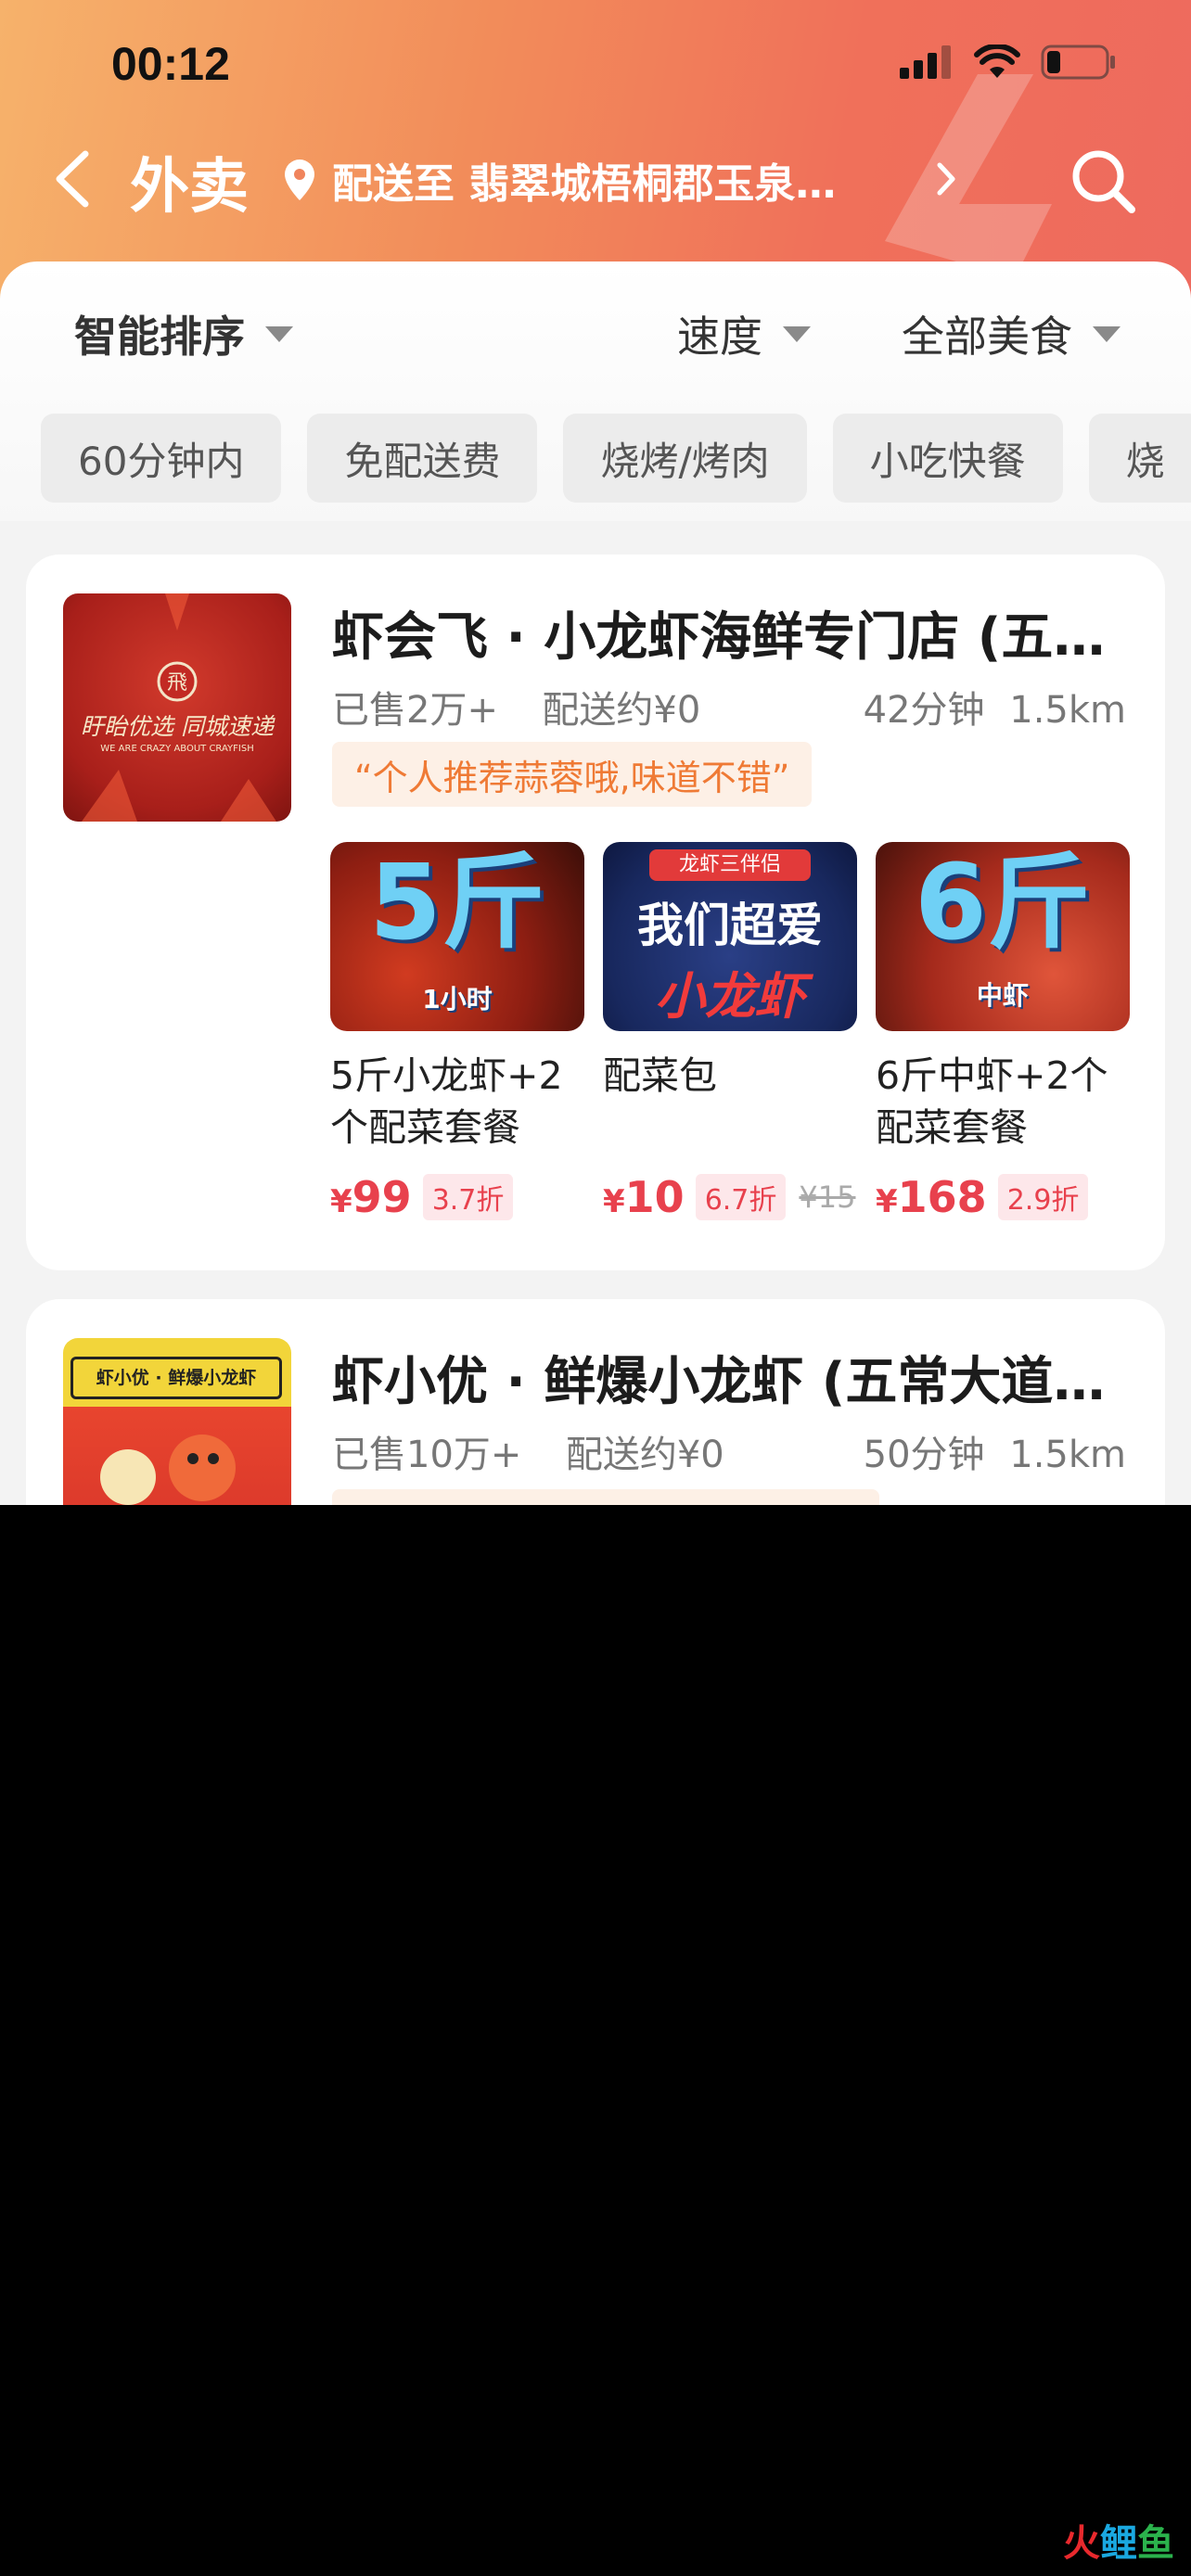 This screenshot has height=2576, width=1191. I want to click on dish-image-small-text: 中虾, so click(1003, 996).